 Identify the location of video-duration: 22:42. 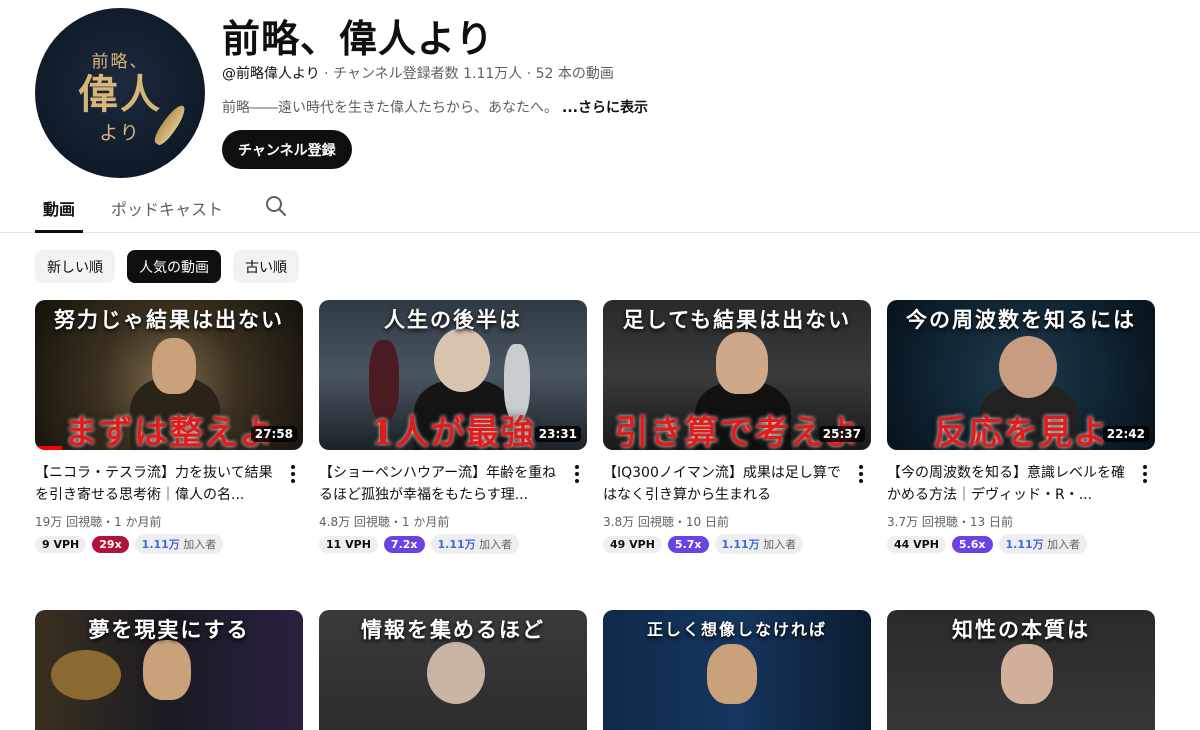
(1125, 434).